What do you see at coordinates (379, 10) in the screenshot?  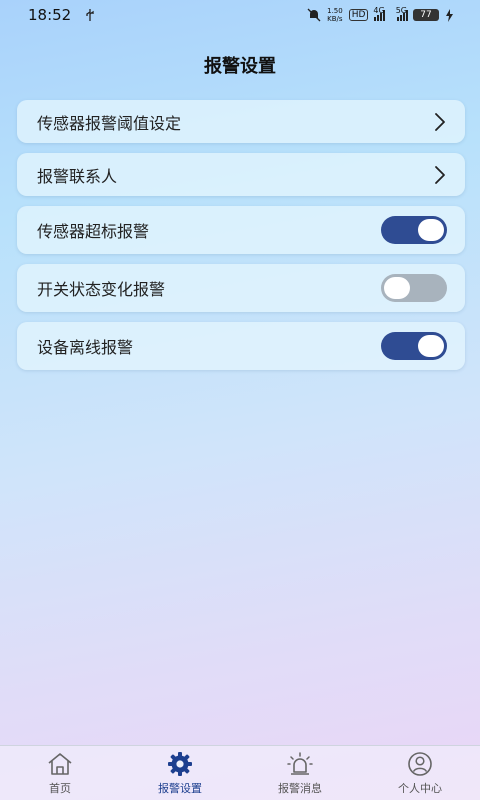 I see `net-4g-label: 4G` at bounding box center [379, 10].